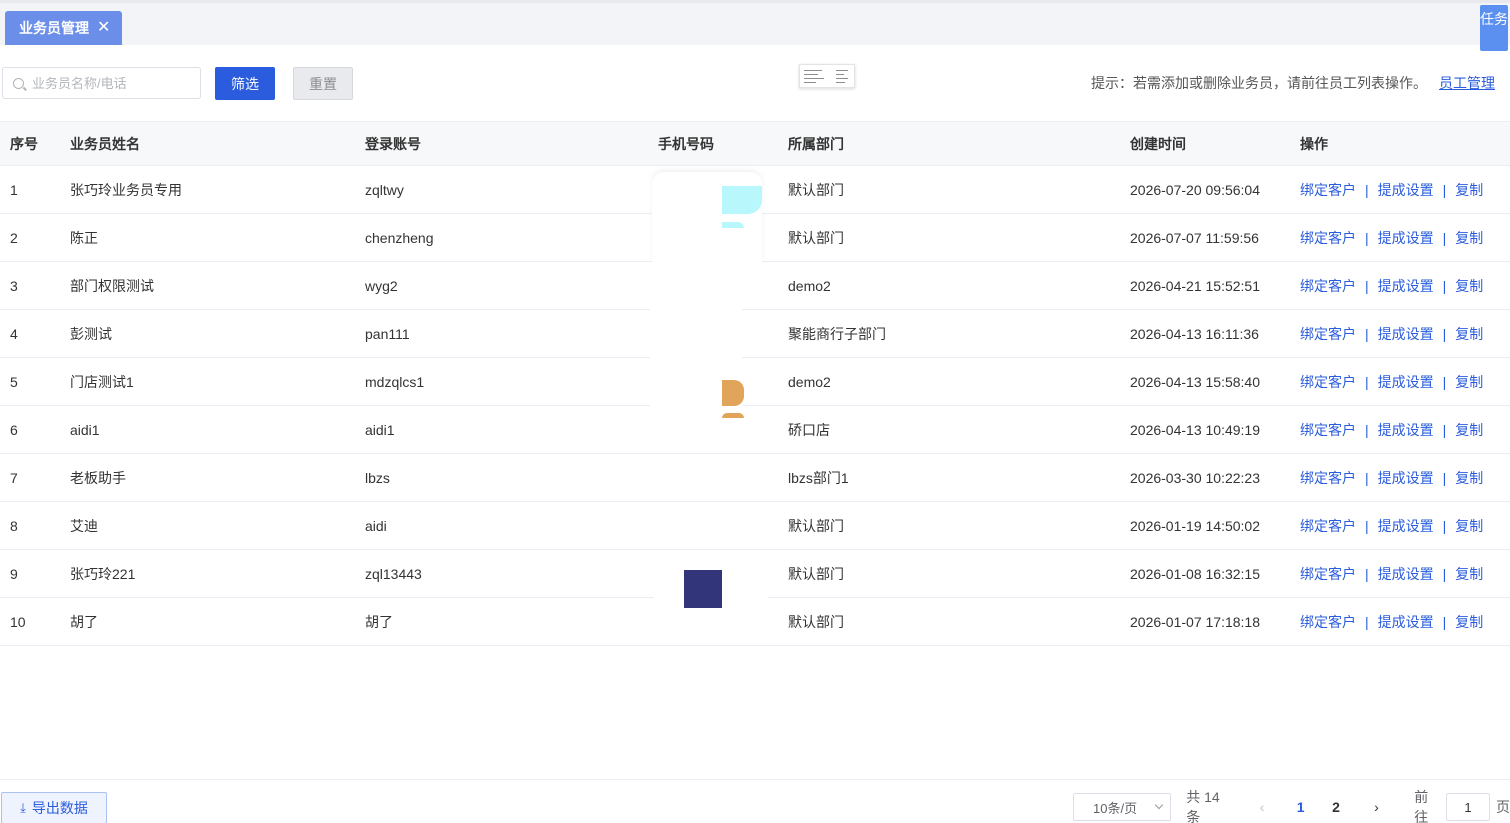  Describe the element at coordinates (755, 801) in the screenshot. I see `footer: ⤓ 导出数据 10条/页 共 14 条 ‹ 1 2 › 前往 页` at that location.